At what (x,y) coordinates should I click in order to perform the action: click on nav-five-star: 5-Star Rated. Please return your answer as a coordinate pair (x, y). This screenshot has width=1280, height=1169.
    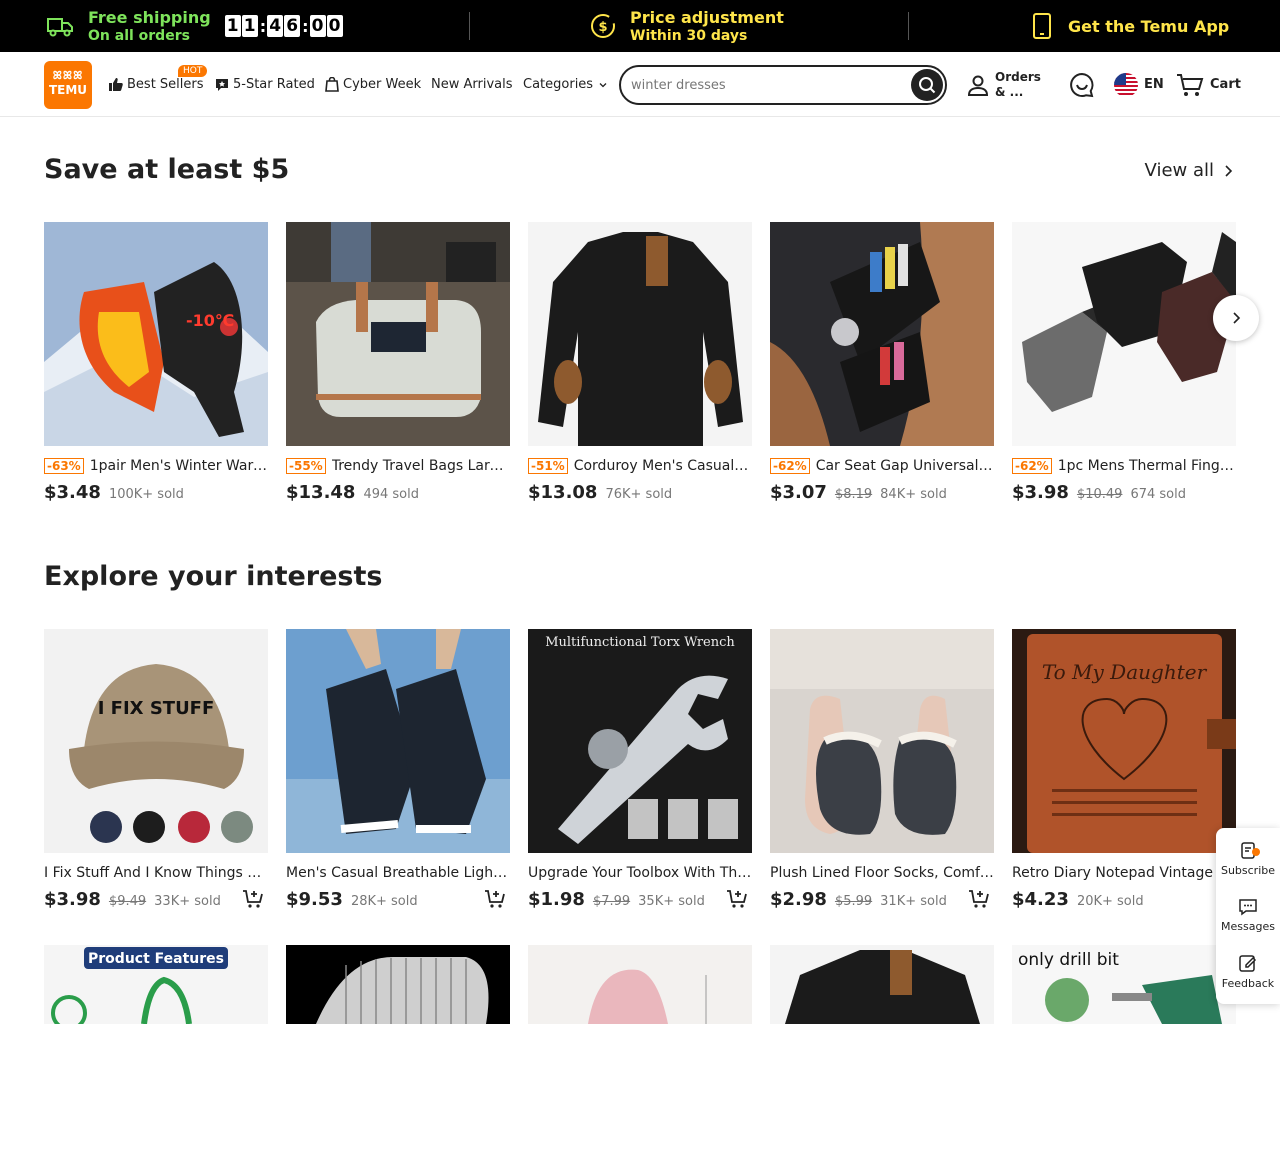
    Looking at the image, I should click on (265, 84).